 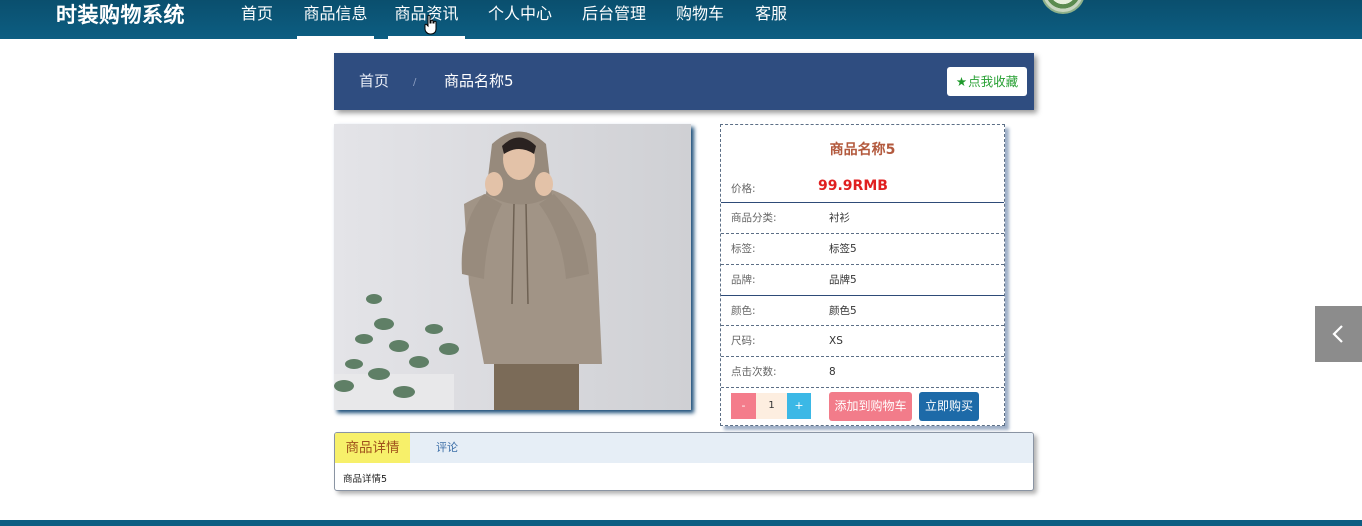 What do you see at coordinates (754, 372) in the screenshot?
I see `attribute-label: 点击次数:` at bounding box center [754, 372].